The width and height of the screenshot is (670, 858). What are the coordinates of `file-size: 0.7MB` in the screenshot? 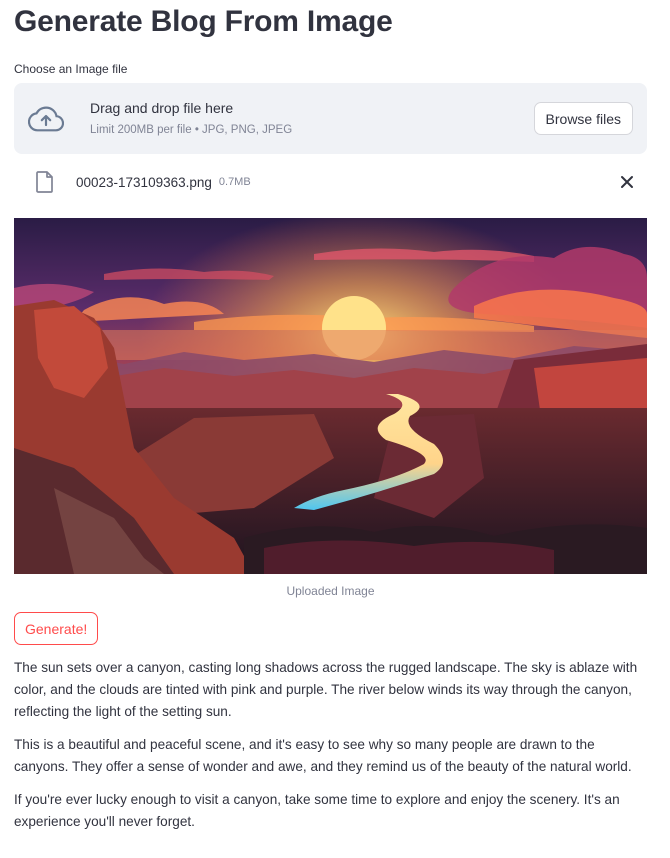 It's located at (234, 182).